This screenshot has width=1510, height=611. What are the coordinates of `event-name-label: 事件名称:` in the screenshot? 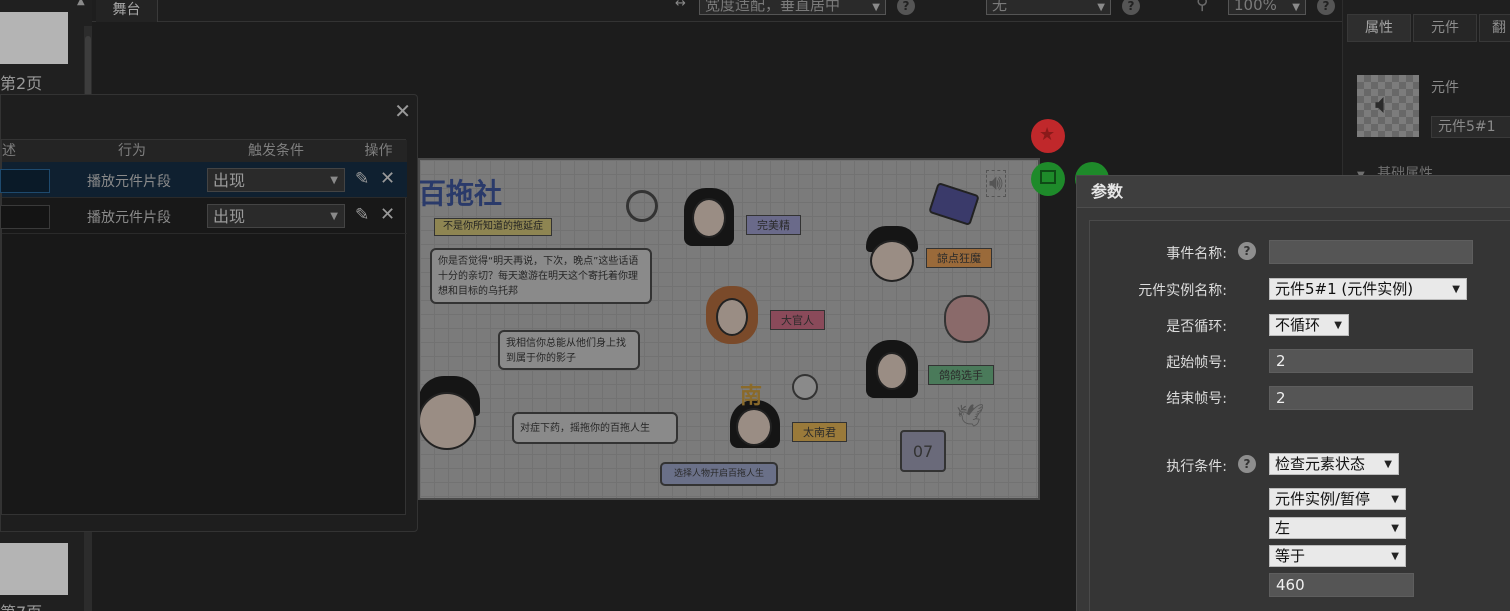 It's located at (1196, 254).